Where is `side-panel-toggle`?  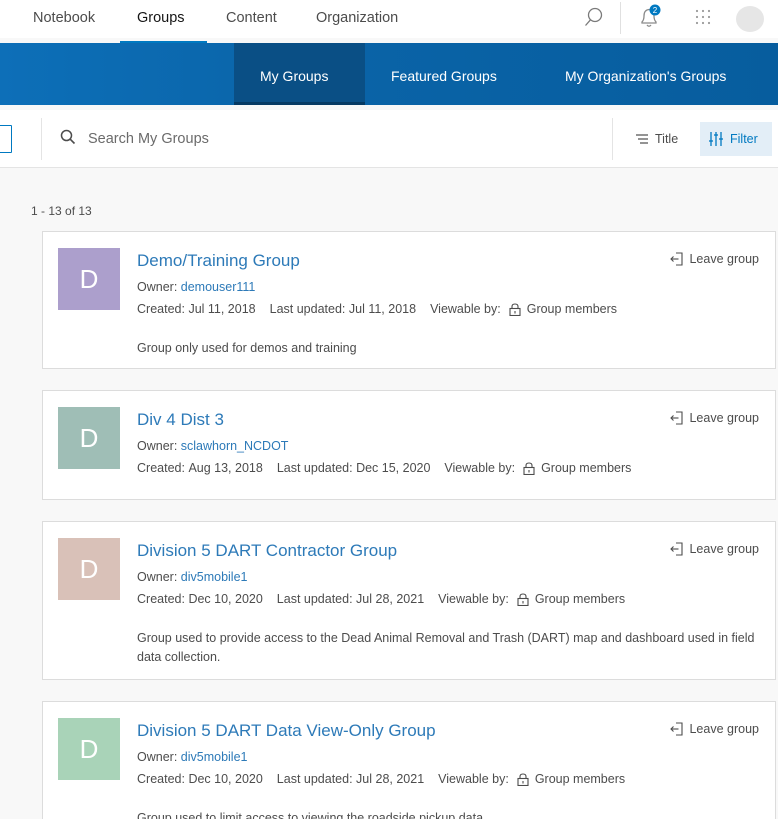
side-panel-toggle is located at coordinates (6, 139).